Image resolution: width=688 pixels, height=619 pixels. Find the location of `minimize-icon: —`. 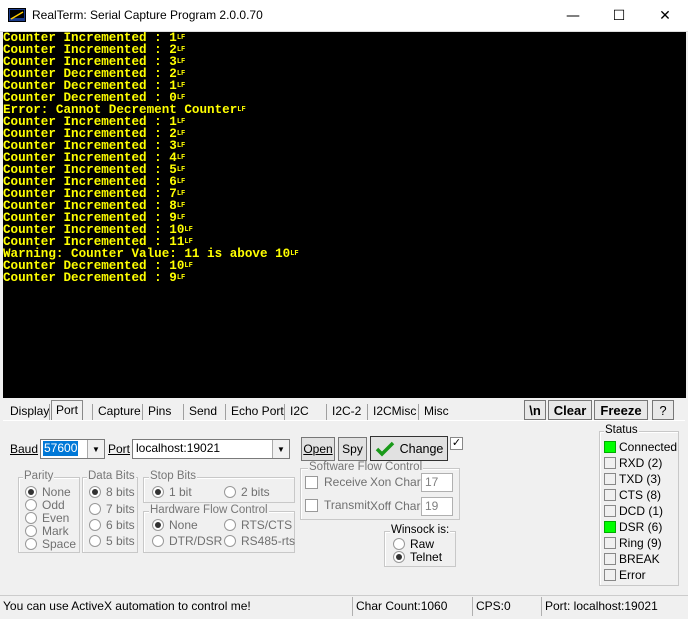

minimize-icon: — is located at coordinates (573, 15).